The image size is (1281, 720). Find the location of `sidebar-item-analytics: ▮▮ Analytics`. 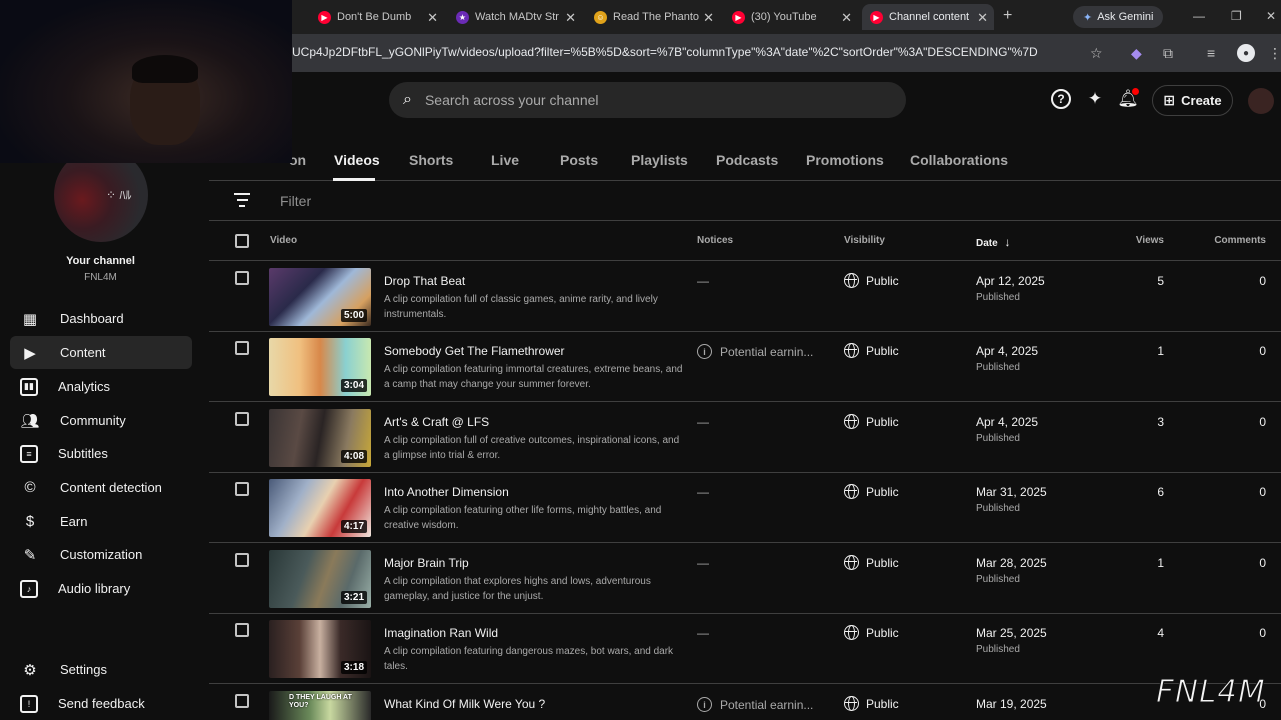

sidebar-item-analytics: ▮▮ Analytics is located at coordinates (101, 386).